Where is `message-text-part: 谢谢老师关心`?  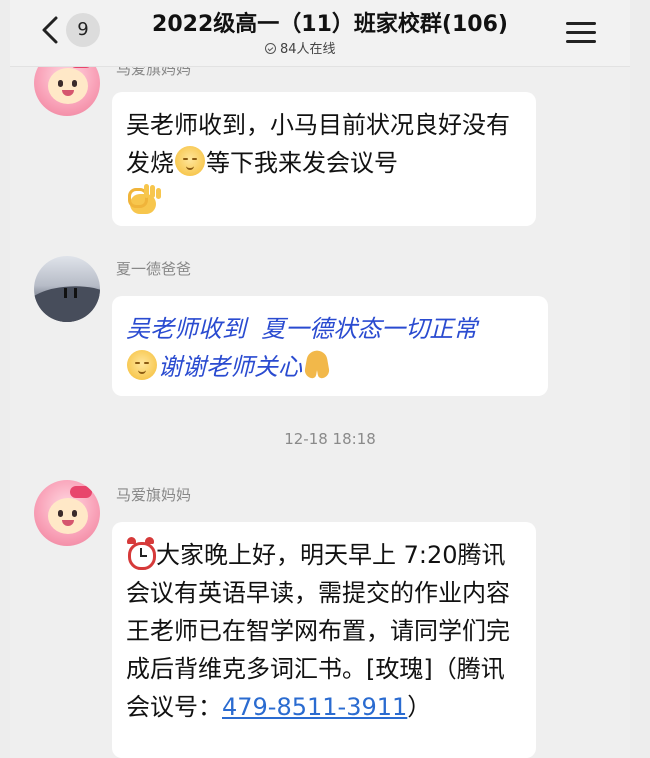
message-text-part: 谢谢老师关心 is located at coordinates (230, 367).